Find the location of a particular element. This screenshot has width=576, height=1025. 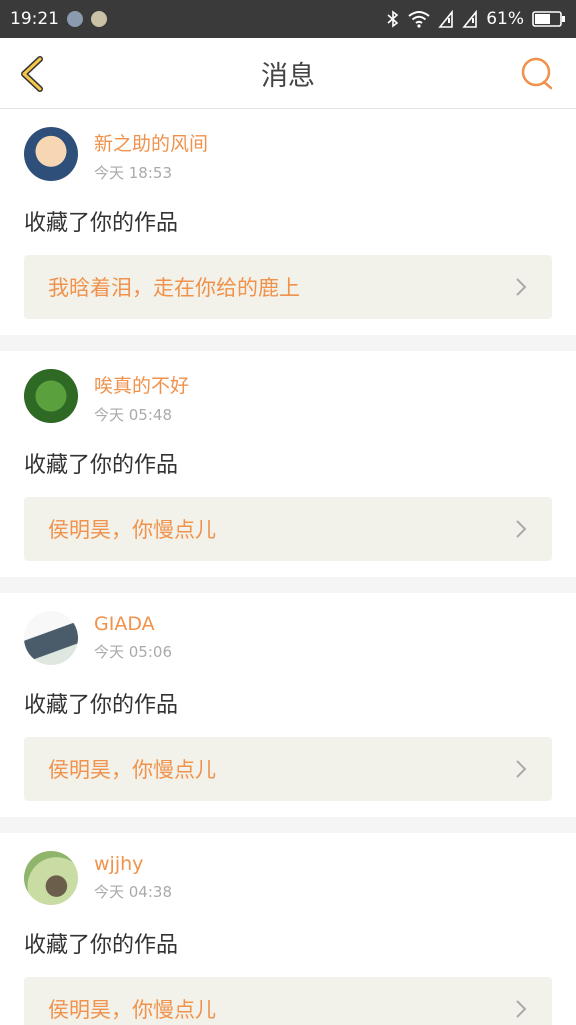

search-button is located at coordinates (538, 74).